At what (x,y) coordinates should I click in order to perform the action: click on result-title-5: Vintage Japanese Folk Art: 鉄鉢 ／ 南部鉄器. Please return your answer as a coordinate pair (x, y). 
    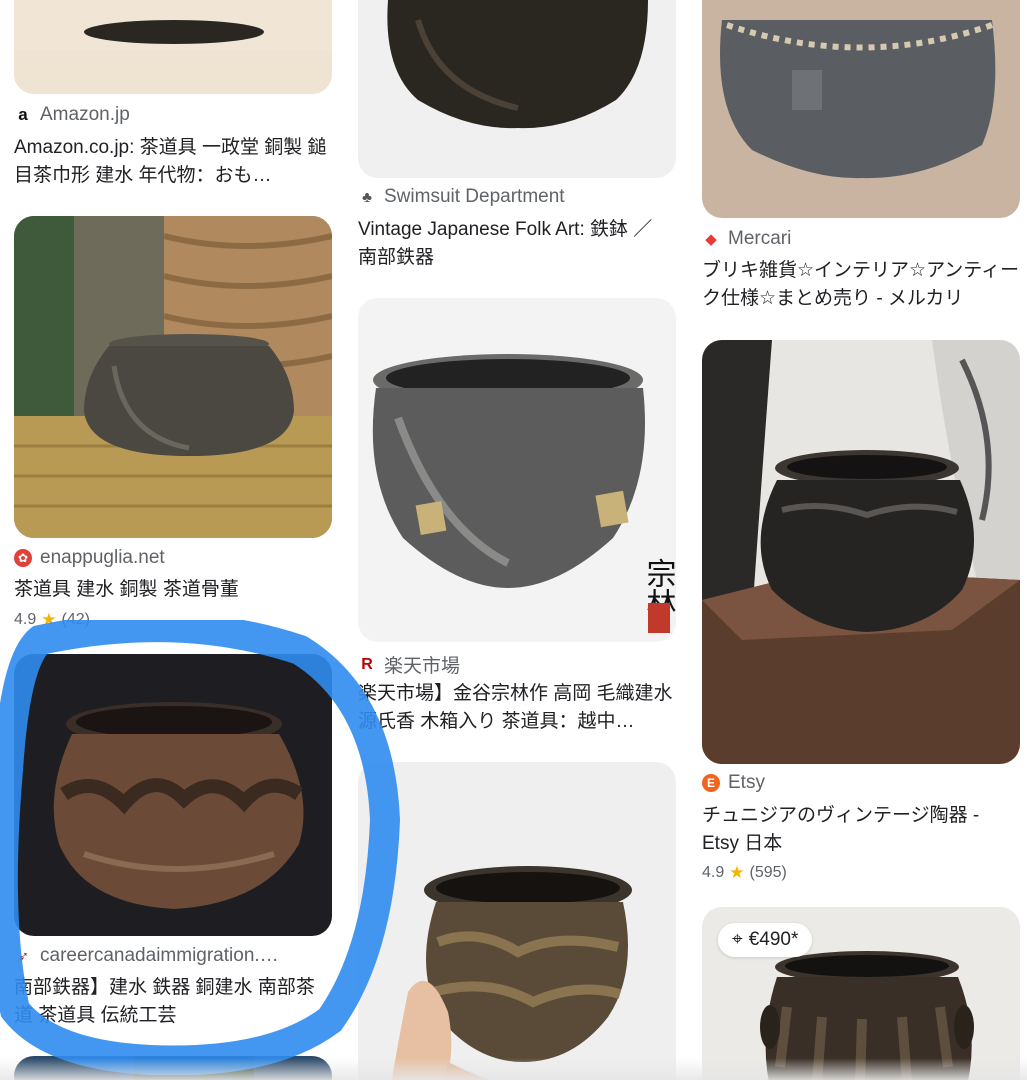
    Looking at the image, I should click on (517, 244).